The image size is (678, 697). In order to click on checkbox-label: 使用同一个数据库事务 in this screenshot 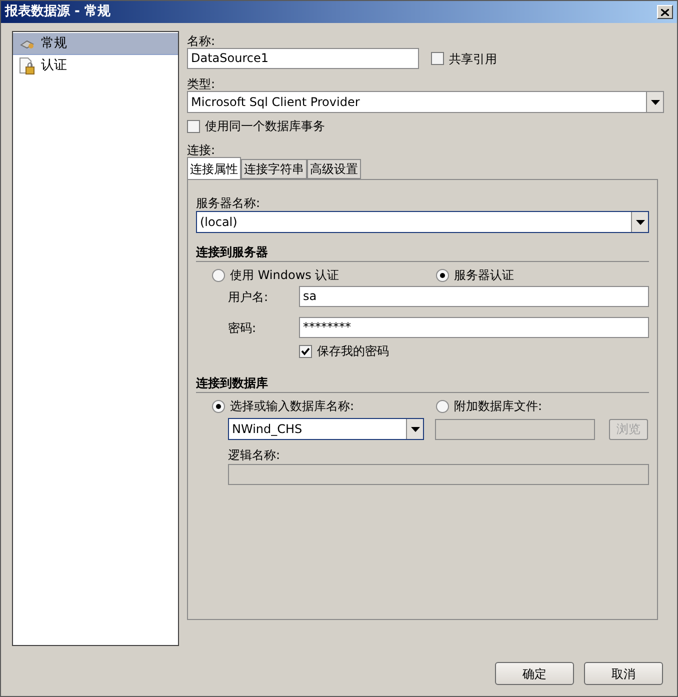, I will do `click(265, 126)`.